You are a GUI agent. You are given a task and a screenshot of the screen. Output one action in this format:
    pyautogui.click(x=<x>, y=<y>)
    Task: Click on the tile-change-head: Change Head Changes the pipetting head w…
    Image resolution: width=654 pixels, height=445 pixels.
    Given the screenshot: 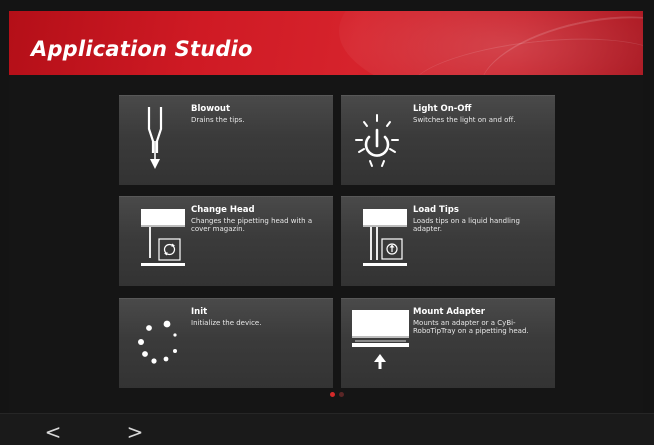 What is the action you would take?
    pyautogui.click(x=226, y=241)
    